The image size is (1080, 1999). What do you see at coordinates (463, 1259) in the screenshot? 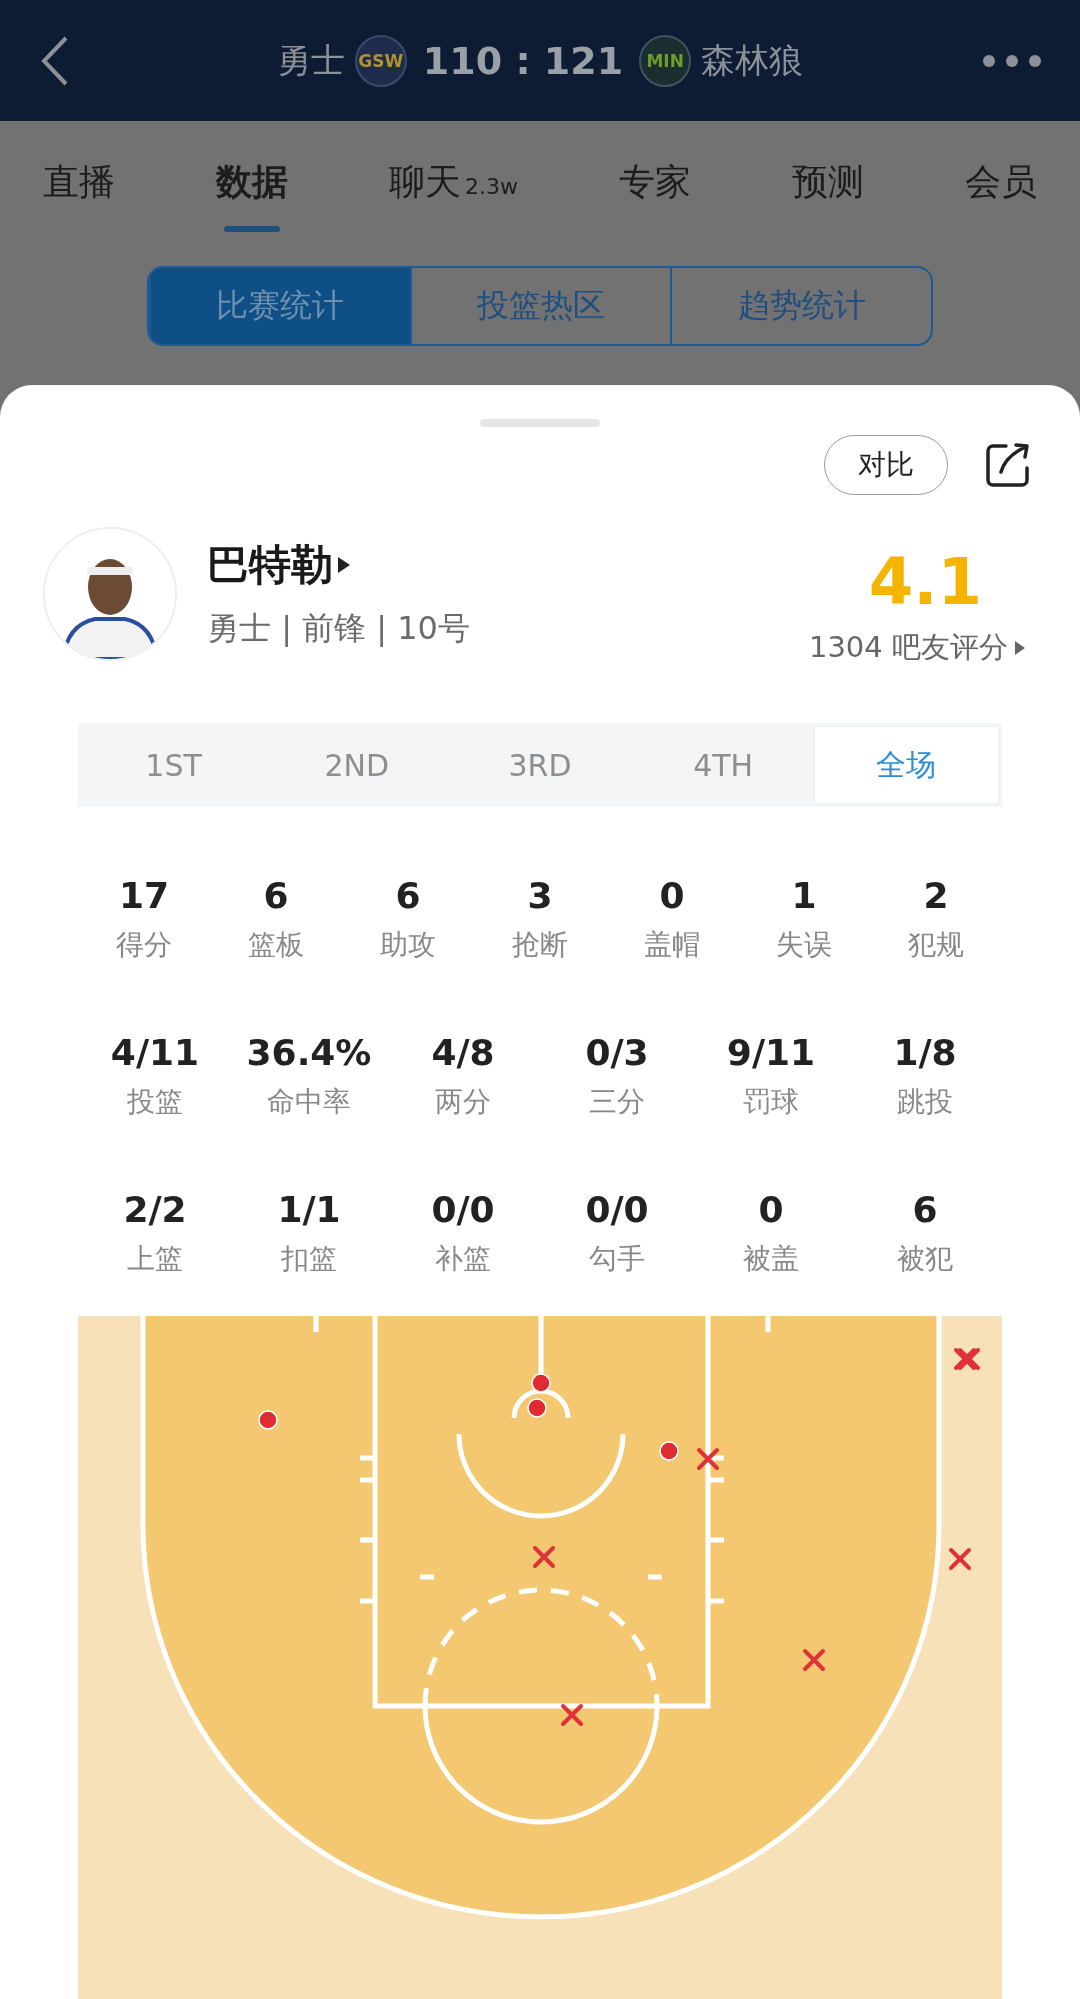
I see `stat-label: 补篮` at bounding box center [463, 1259].